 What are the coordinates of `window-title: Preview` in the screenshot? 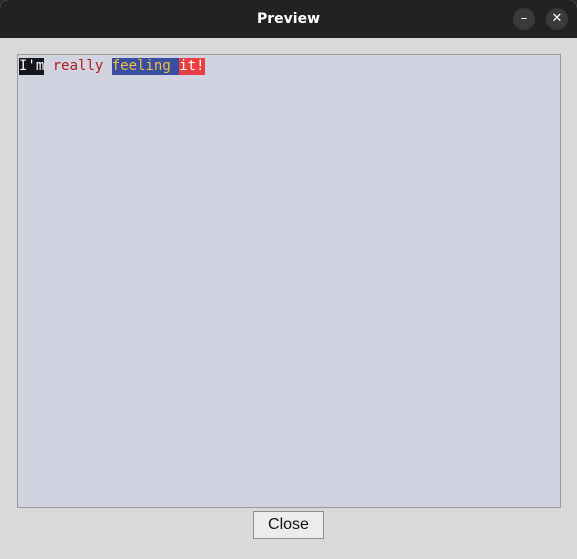 It's located at (288, 19).